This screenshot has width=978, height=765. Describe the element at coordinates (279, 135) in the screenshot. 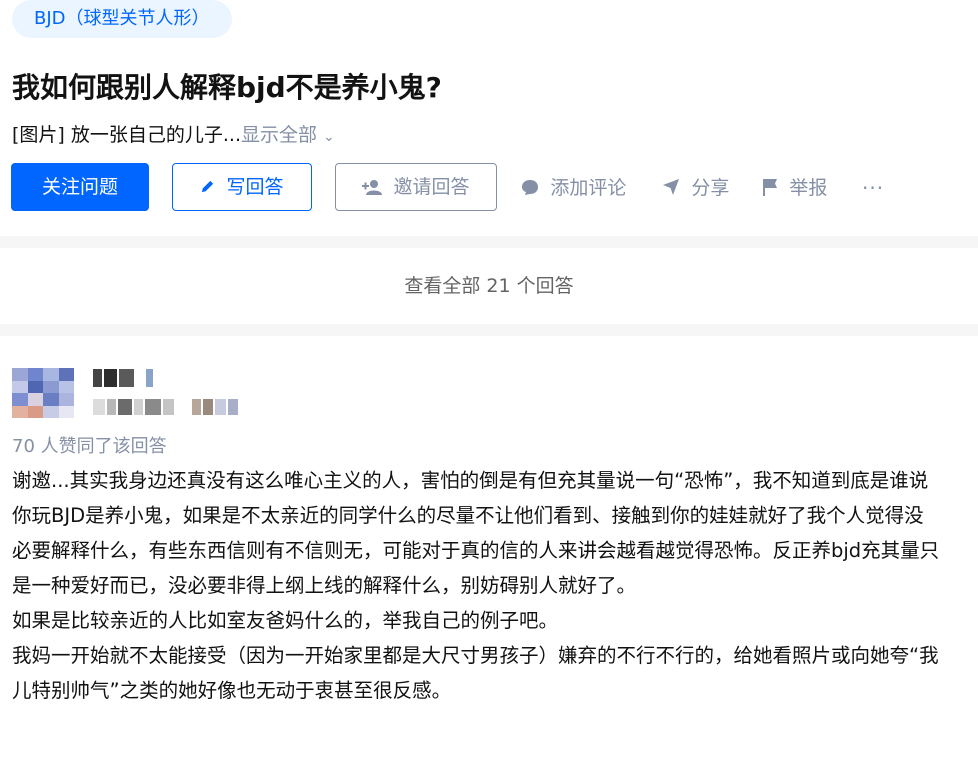

I see `show-all-link: 显示全部` at that location.